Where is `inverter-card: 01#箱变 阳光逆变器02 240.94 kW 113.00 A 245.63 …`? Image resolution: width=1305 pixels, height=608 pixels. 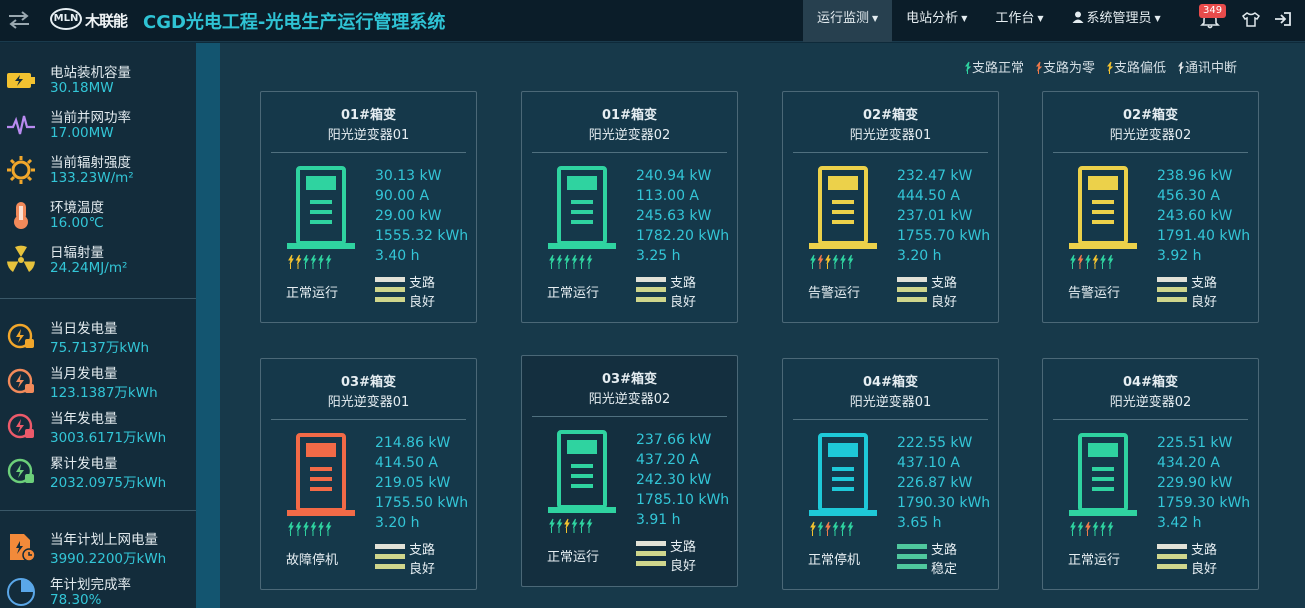
inverter-card: 01#箱变 阳光逆变器02 240.94 kW 113.00 A 245.63 … is located at coordinates (629, 207).